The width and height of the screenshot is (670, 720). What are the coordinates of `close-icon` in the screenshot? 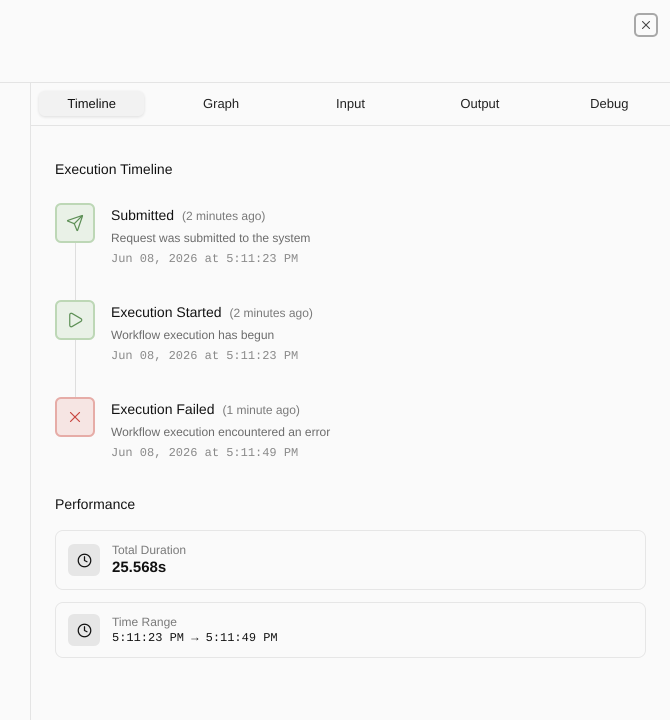 It's located at (646, 25).